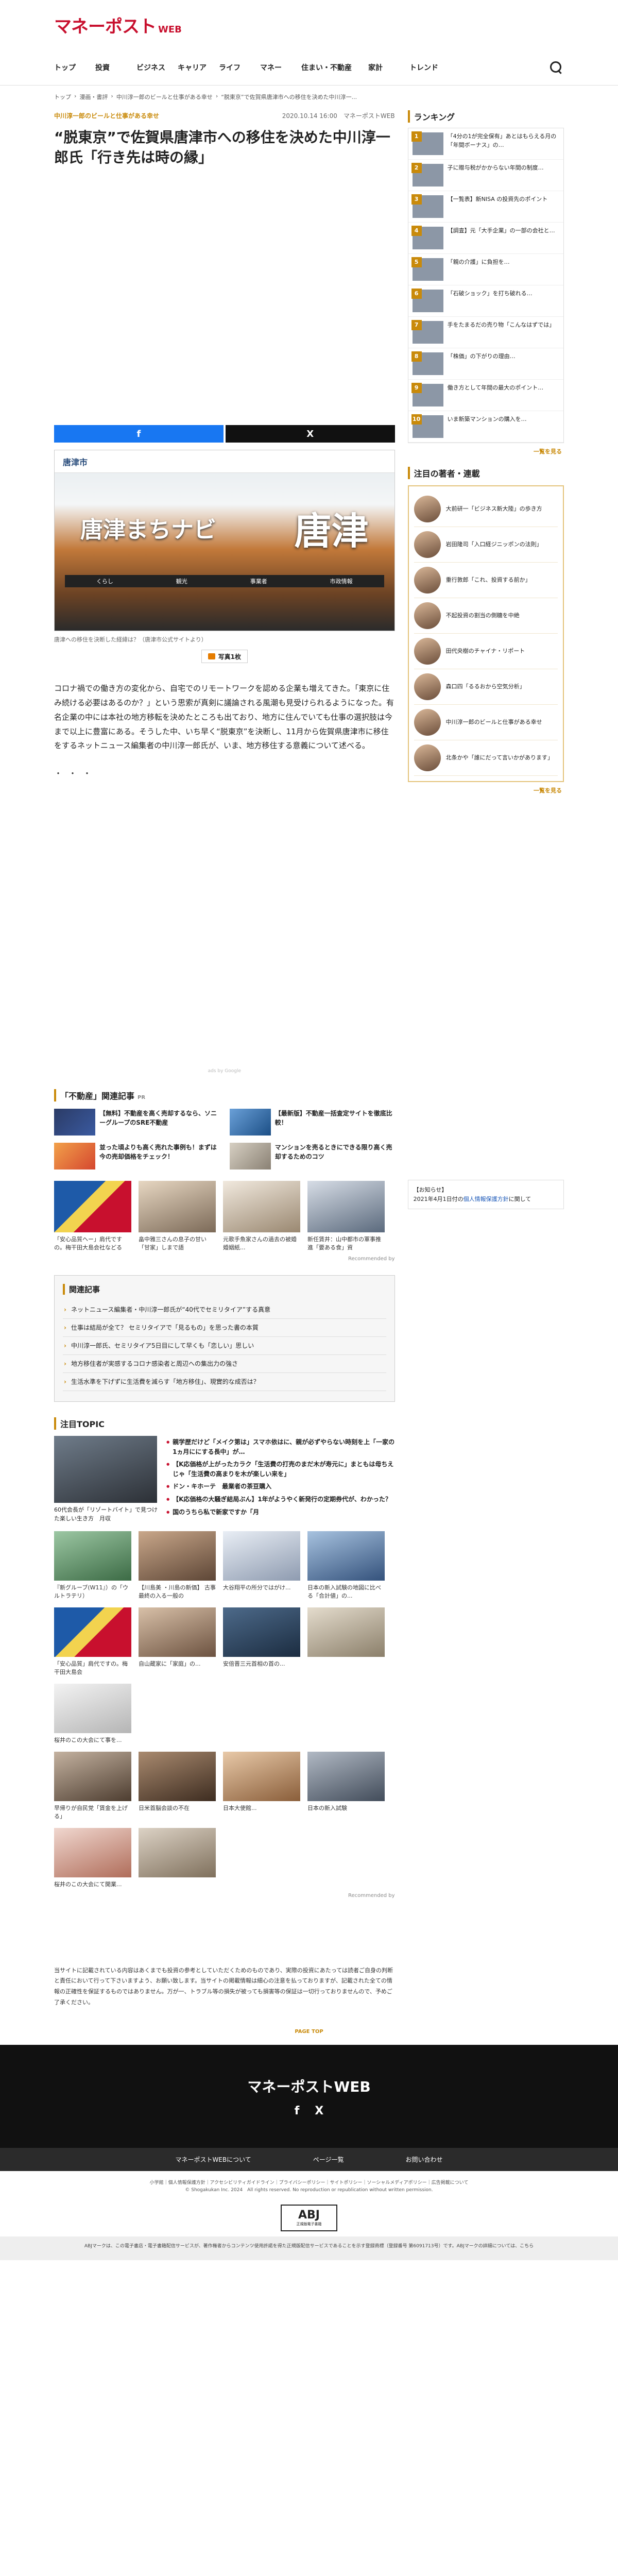 This screenshot has height=2576, width=618. I want to click on related-card: 【無料】不動産を高く売却するなら、ソニーグループのSRE不動産, so click(137, 1122).